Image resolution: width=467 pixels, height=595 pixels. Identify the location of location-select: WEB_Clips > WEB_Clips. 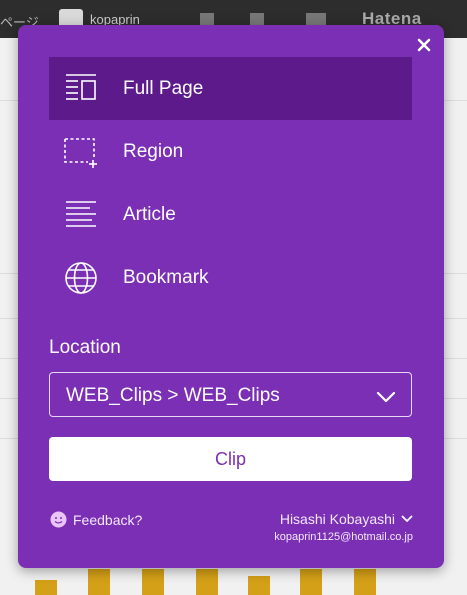
(230, 394).